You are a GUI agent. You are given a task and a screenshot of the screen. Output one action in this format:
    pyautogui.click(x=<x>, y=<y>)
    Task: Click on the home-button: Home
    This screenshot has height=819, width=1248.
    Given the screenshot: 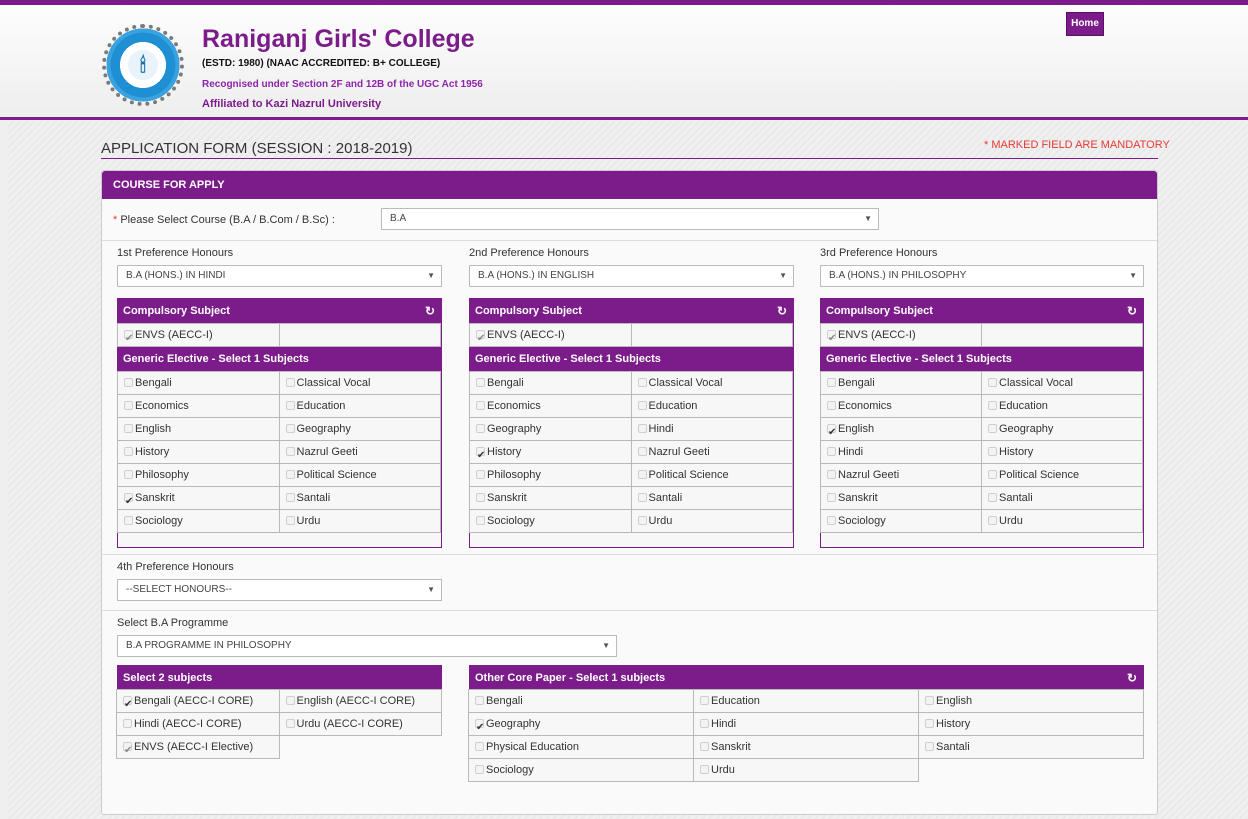 What is the action you would take?
    pyautogui.click(x=1085, y=24)
    